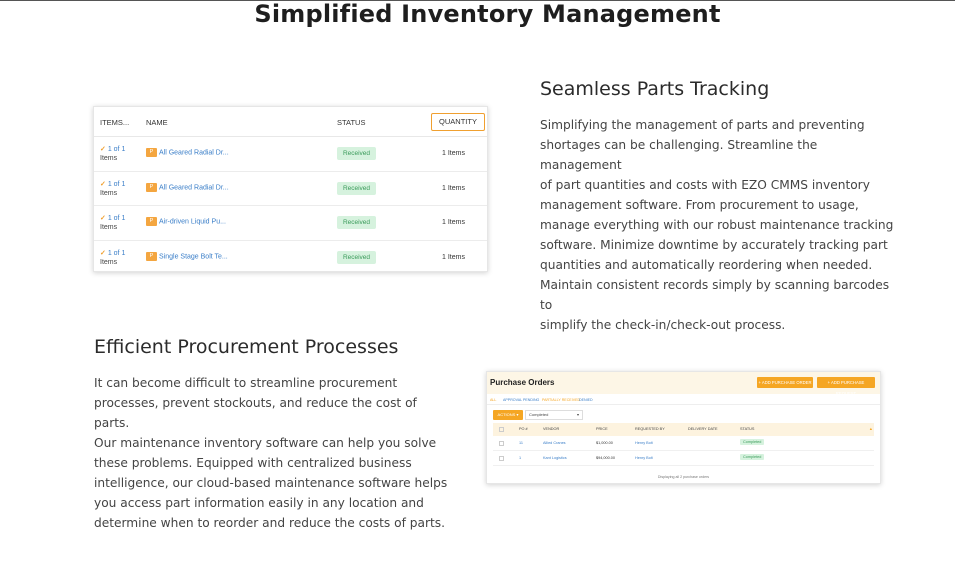 Image resolution: width=955 pixels, height=565 pixels. I want to click on tab-partially-received: PARTIALLY RECEIVED, so click(561, 400).